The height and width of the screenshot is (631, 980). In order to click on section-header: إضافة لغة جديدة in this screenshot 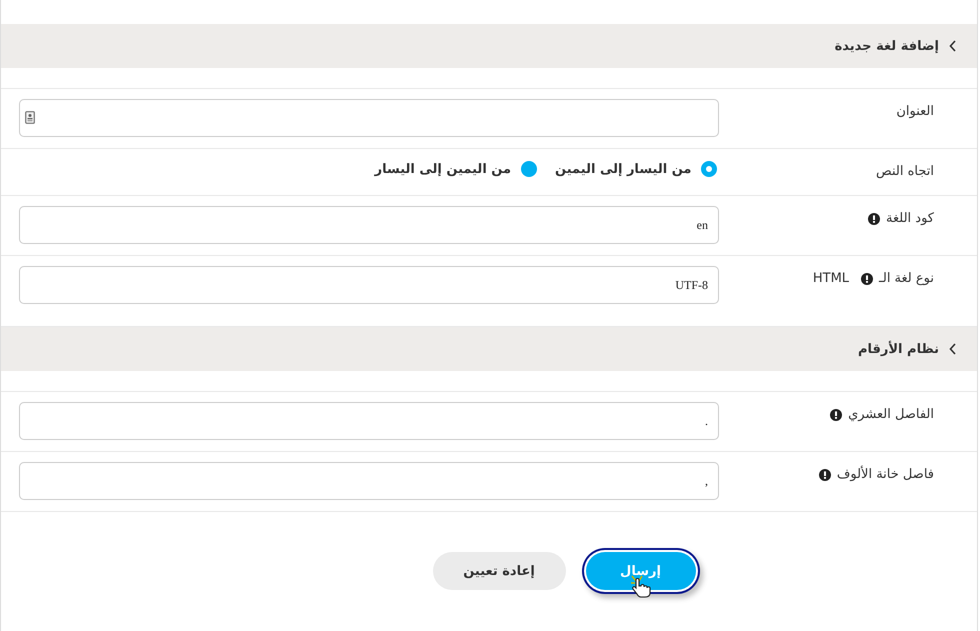, I will do `click(489, 46)`.